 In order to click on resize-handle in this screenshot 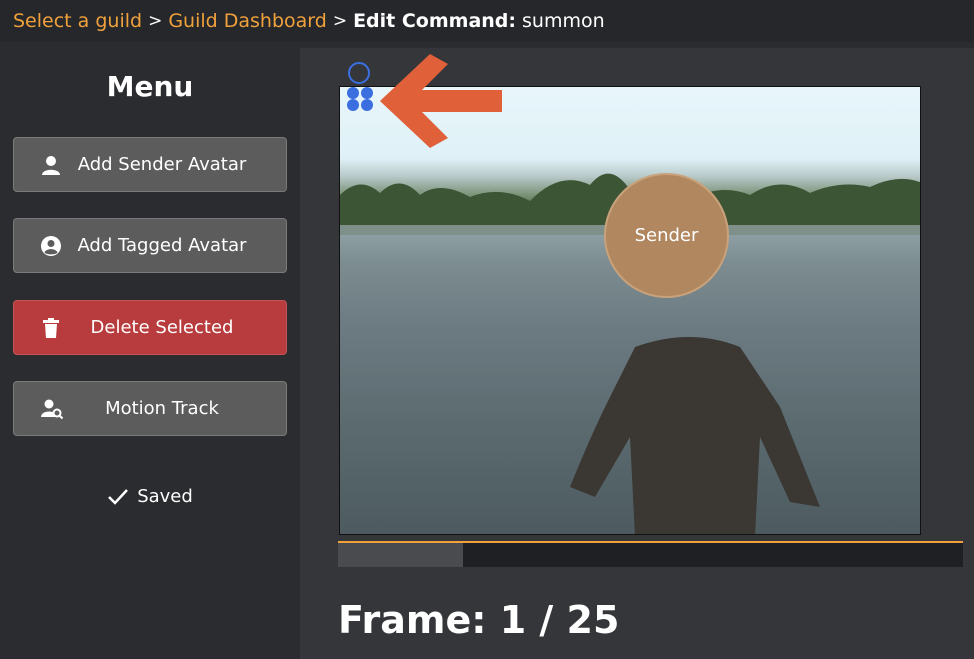, I will do `click(360, 99)`.